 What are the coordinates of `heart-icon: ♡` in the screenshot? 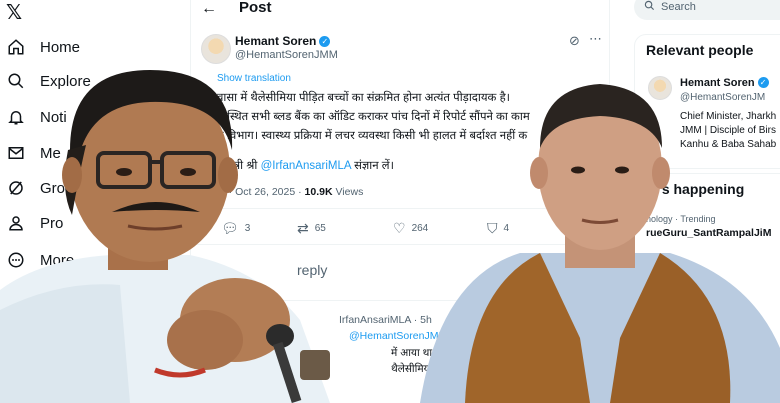 It's located at (399, 228).